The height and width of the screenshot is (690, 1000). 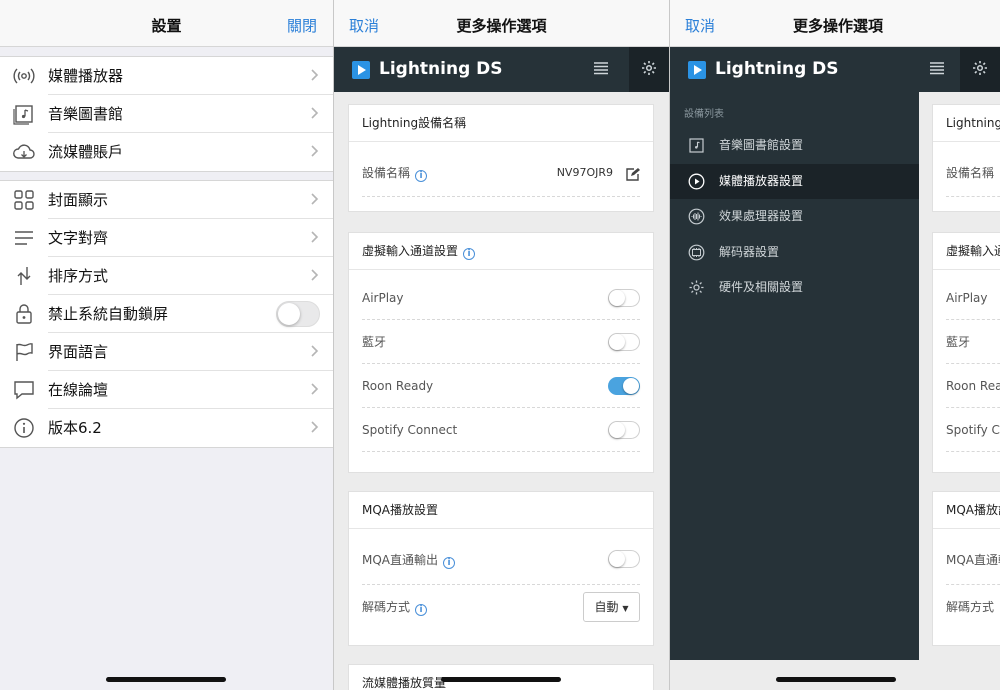 I want to click on mqa-card: MQA播放設置 MQA直通輸出 i 解碼方式 i 自動 ▼, so click(x=501, y=568).